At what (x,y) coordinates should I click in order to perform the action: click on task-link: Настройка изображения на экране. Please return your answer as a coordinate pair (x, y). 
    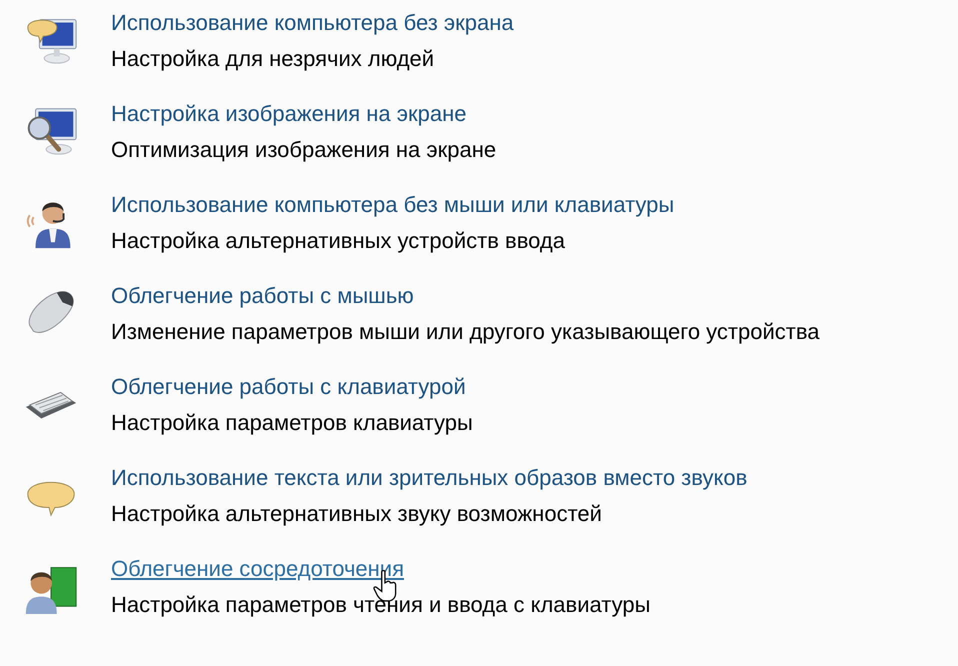
    Looking at the image, I should click on (288, 114).